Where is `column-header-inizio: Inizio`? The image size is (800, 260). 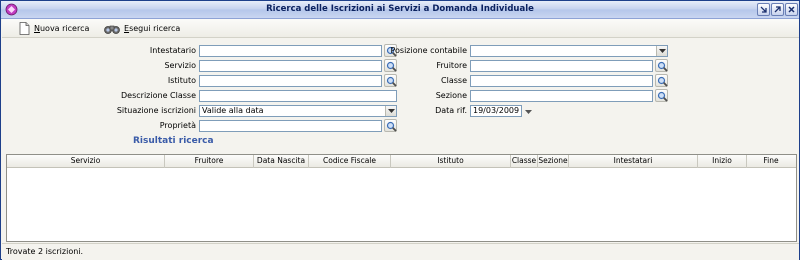
column-header-inizio: Inizio is located at coordinates (722, 161).